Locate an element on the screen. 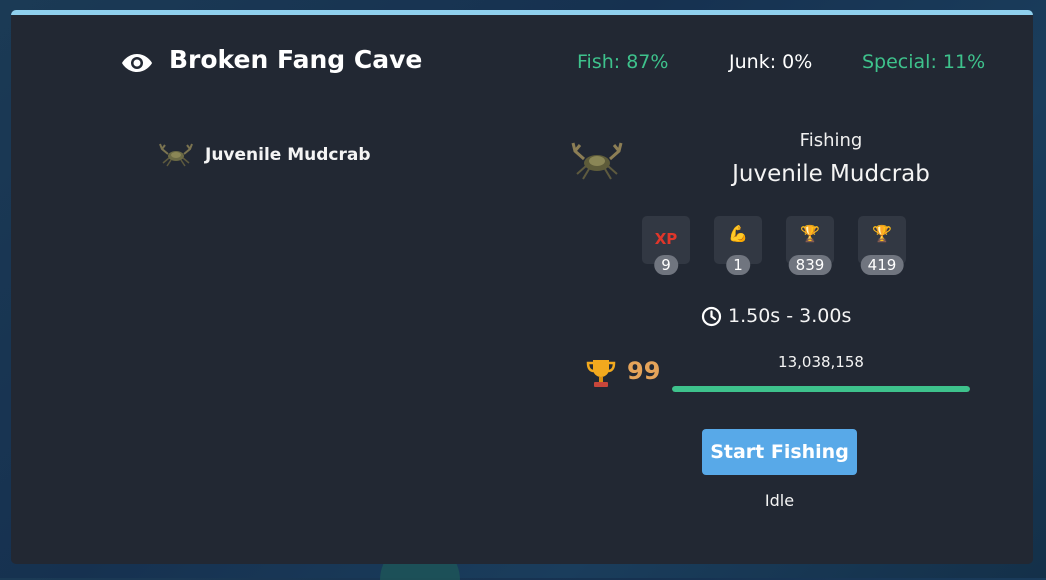  xp-badge: XP 9 is located at coordinates (666, 245).